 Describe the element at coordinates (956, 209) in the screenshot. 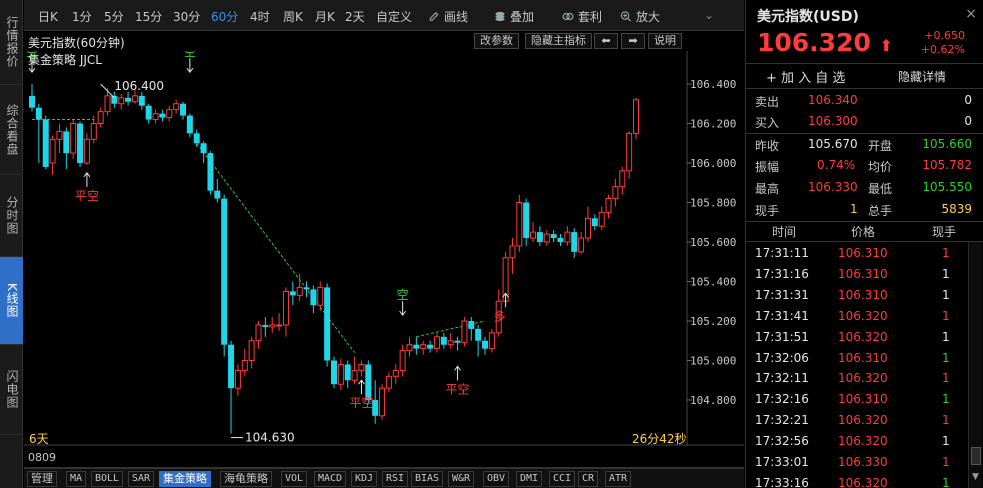

I see `total-volume-value: 5839` at that location.